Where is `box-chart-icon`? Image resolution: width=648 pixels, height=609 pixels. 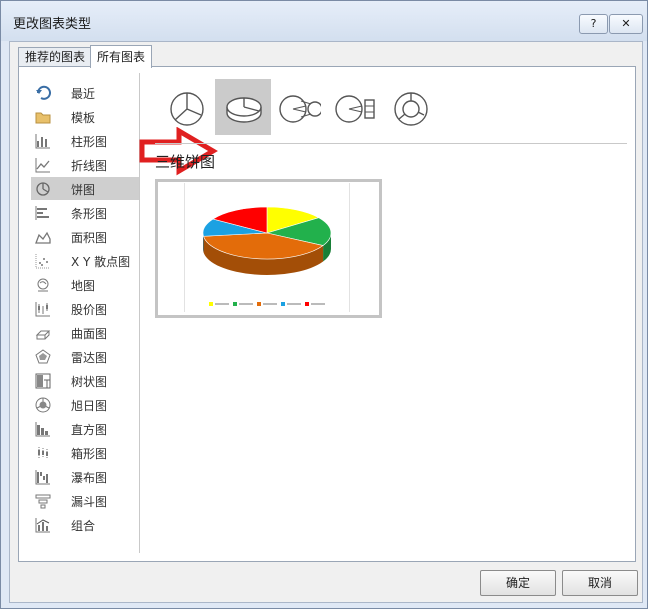 box-chart-icon is located at coordinates (43, 453).